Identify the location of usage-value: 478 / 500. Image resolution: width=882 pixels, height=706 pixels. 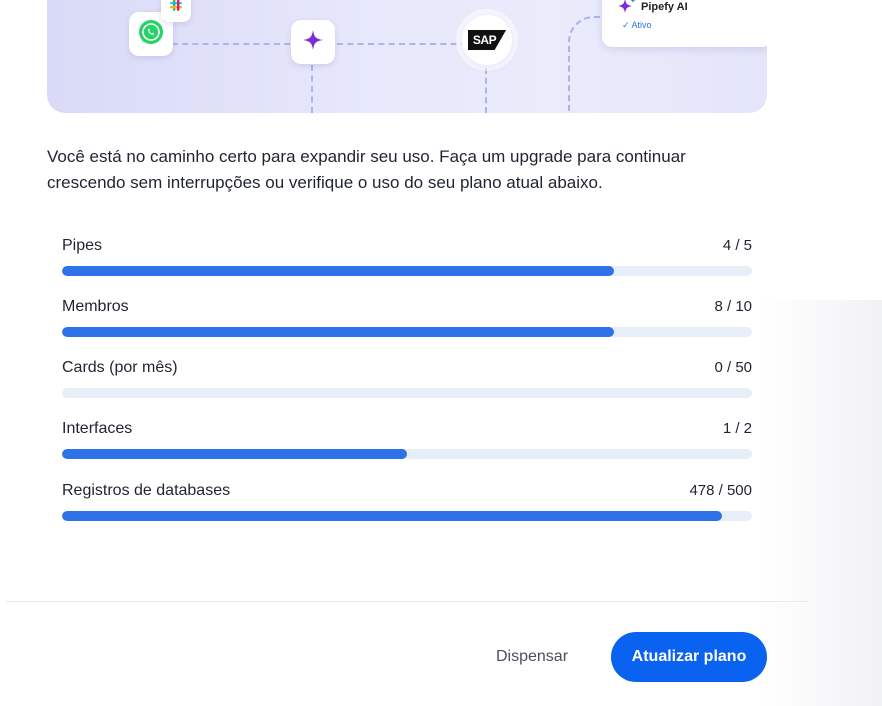
(720, 490).